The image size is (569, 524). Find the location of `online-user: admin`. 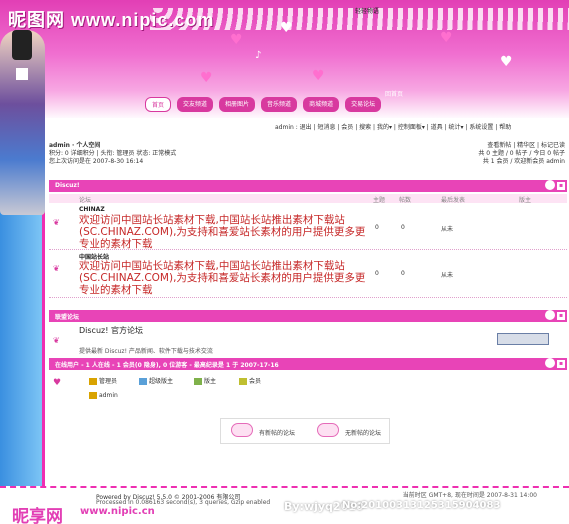

online-user: admin is located at coordinates (103, 395).